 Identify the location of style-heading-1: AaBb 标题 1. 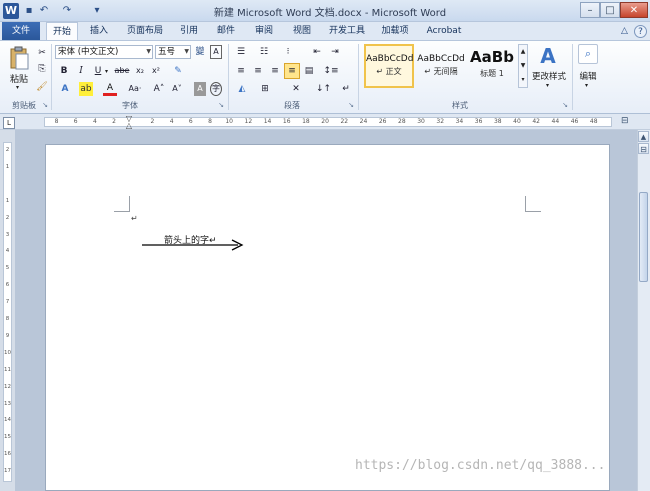
(492, 66).